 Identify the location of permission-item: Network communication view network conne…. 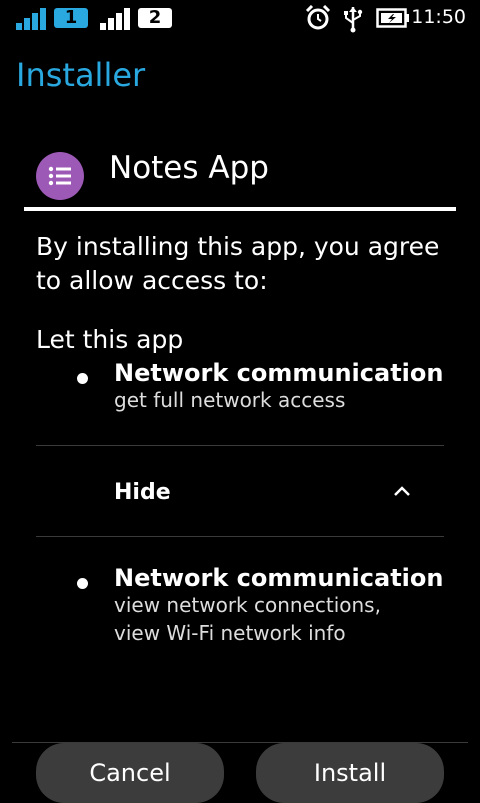
(241, 608).